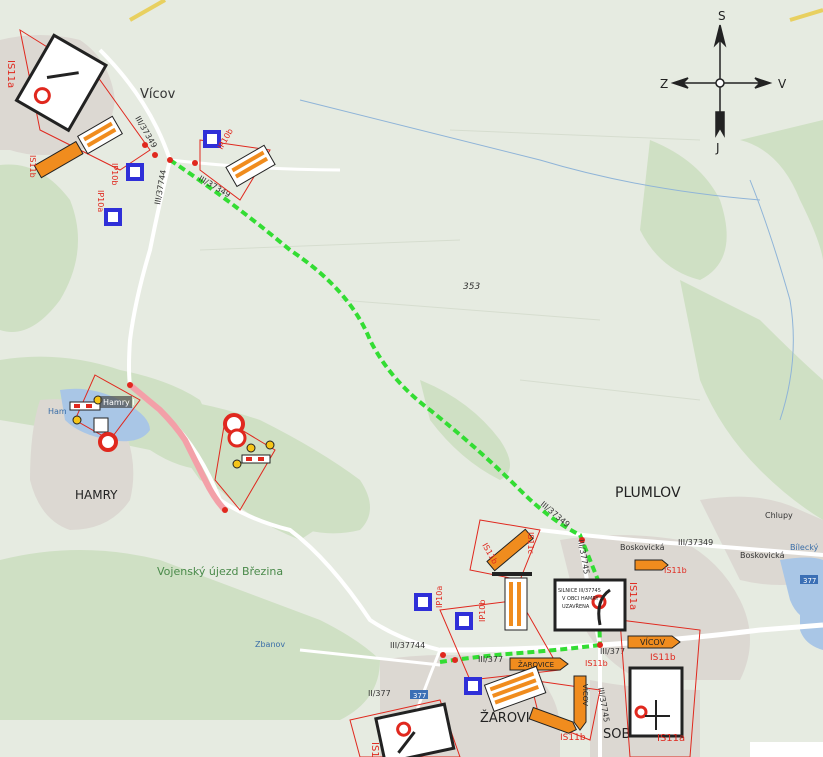  What do you see at coordinates (671, 738) in the screenshot?
I see `sign-label-is11a-right: IS11a` at bounding box center [671, 738].